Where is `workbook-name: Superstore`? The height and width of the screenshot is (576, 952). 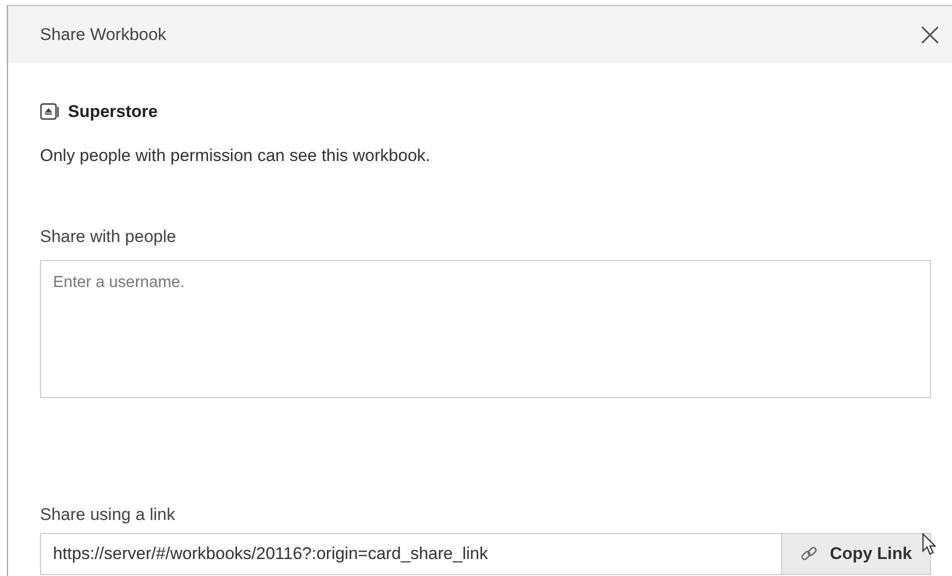
workbook-name: Superstore is located at coordinates (113, 112).